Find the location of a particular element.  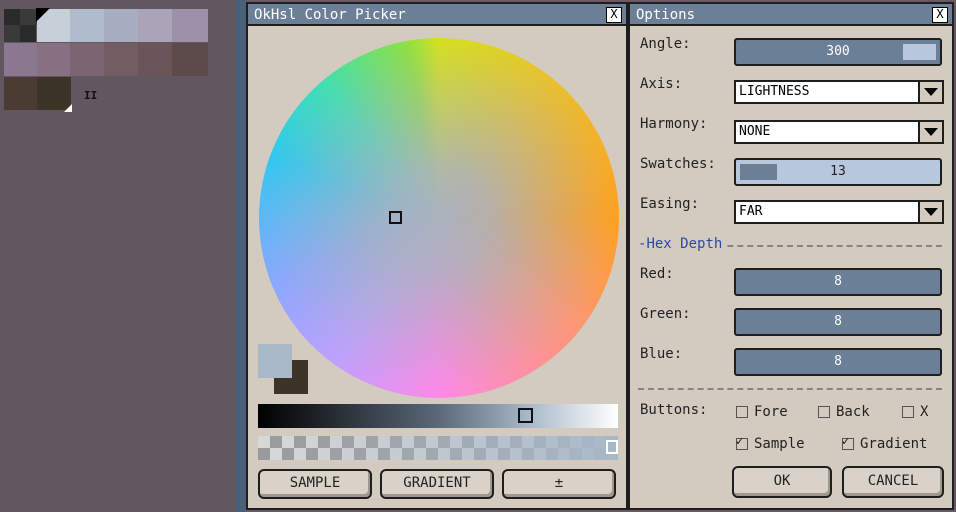

fore-checkbox: Fore is located at coordinates (762, 412).